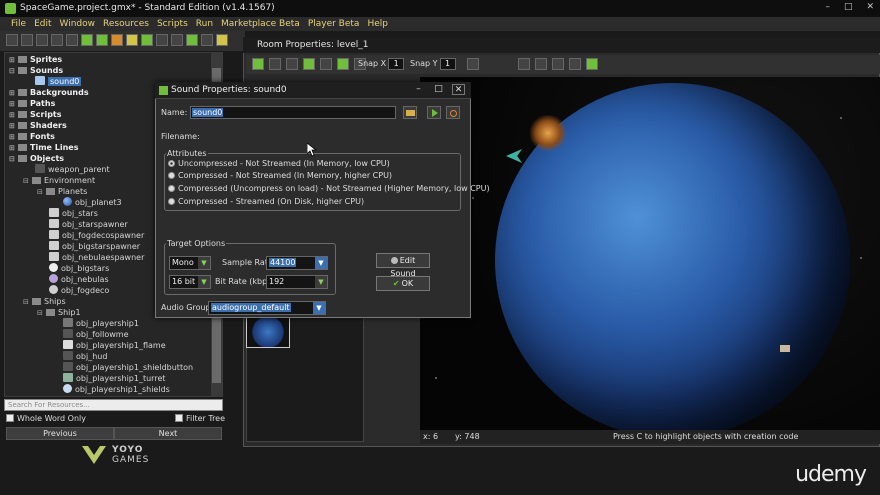  I want to click on tree-obj-playership1-shields: obj_playership1_shields, so click(116, 389).